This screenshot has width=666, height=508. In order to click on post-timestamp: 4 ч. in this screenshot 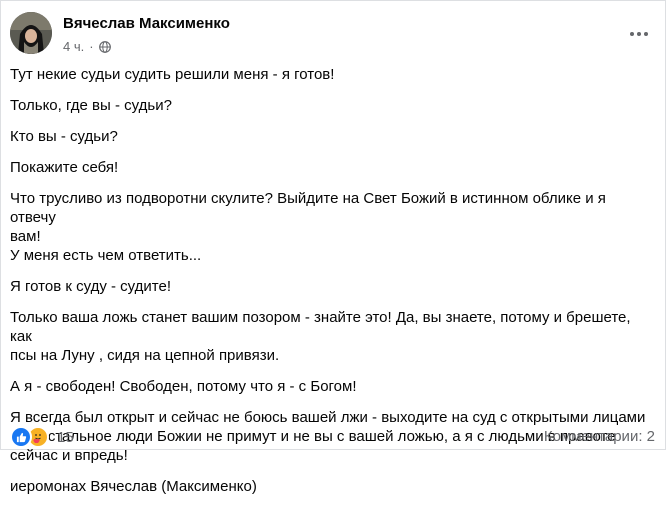, I will do `click(73, 46)`.